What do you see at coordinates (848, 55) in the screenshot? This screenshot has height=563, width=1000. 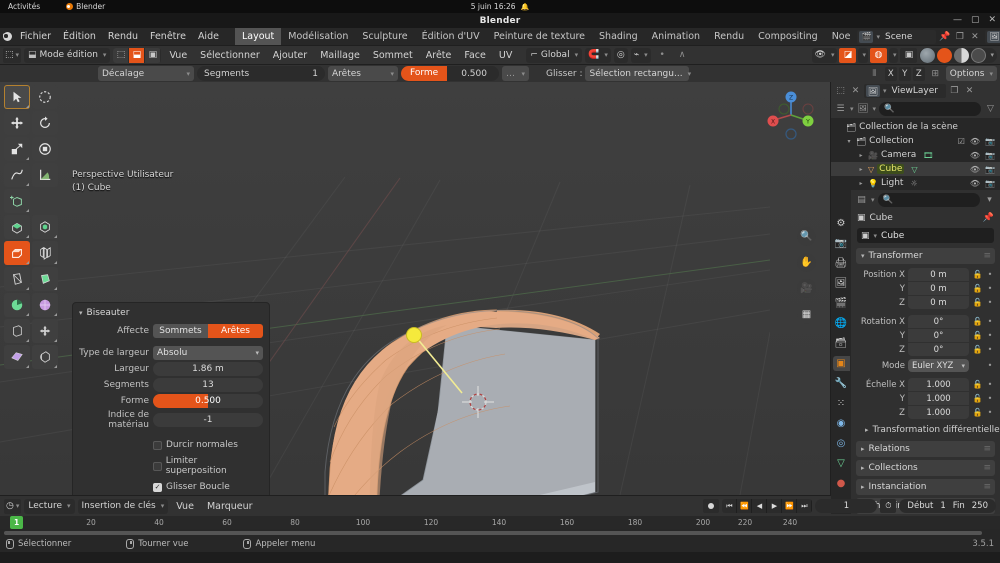 I see `xray-toggle-icon: ◪` at bounding box center [848, 55].